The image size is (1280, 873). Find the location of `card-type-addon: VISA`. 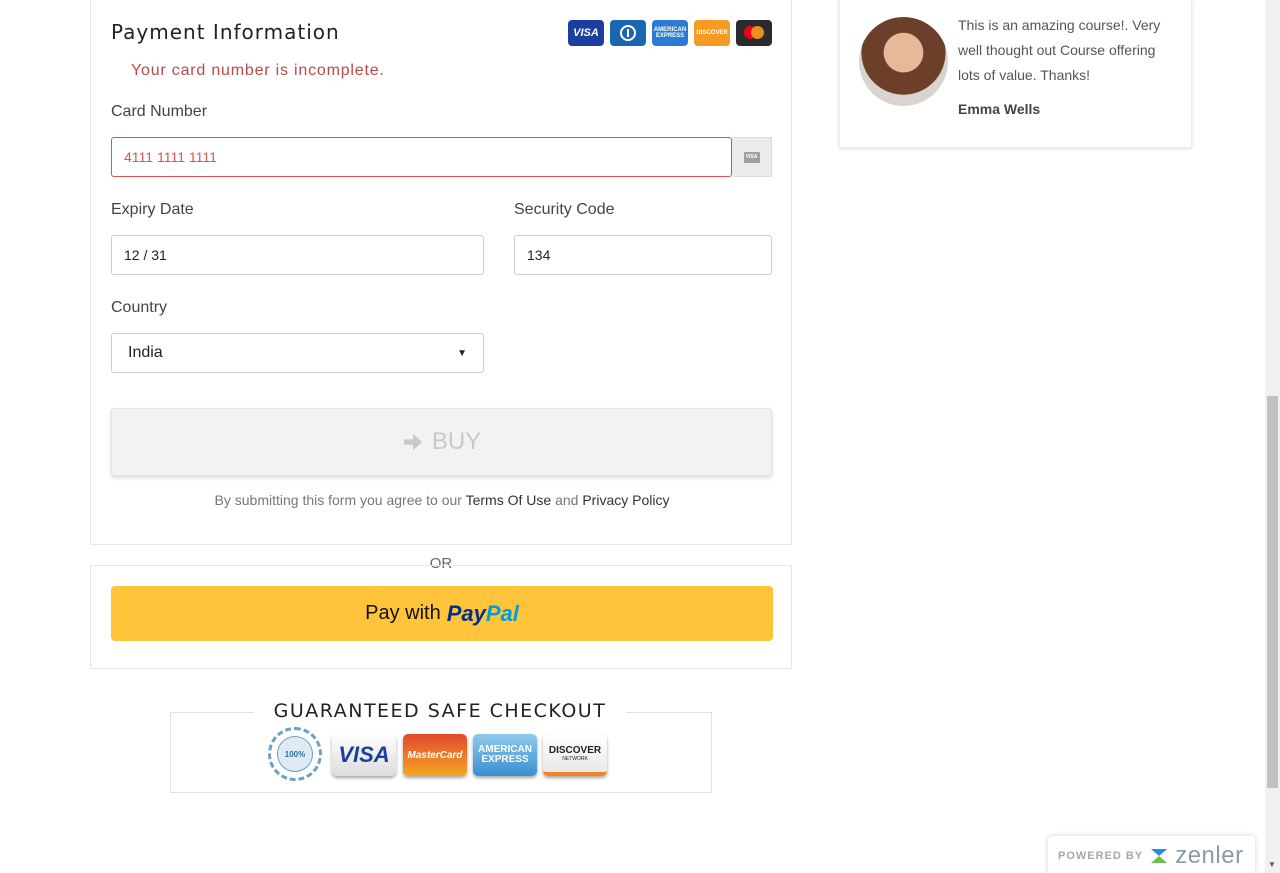

card-type-addon: VISA is located at coordinates (752, 157).